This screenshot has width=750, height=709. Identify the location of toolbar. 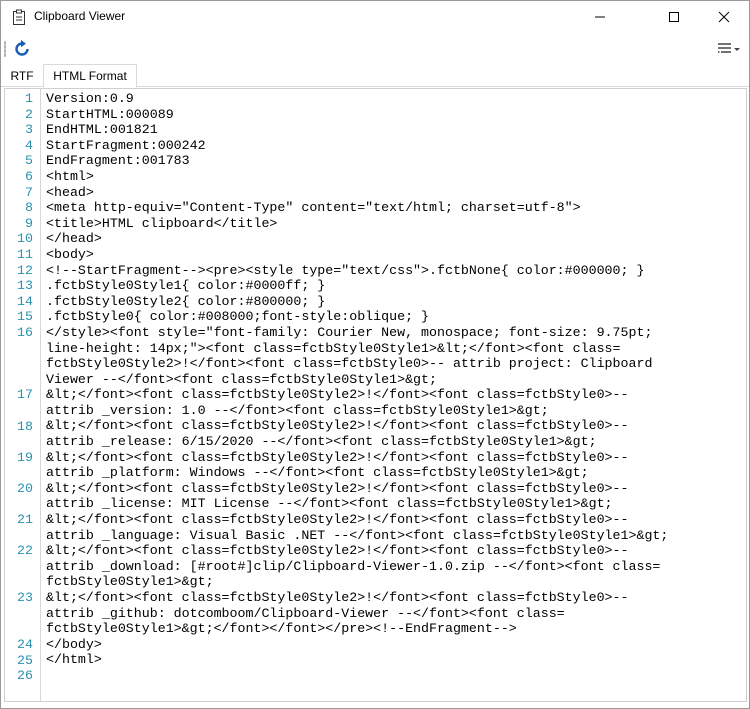
(375, 48).